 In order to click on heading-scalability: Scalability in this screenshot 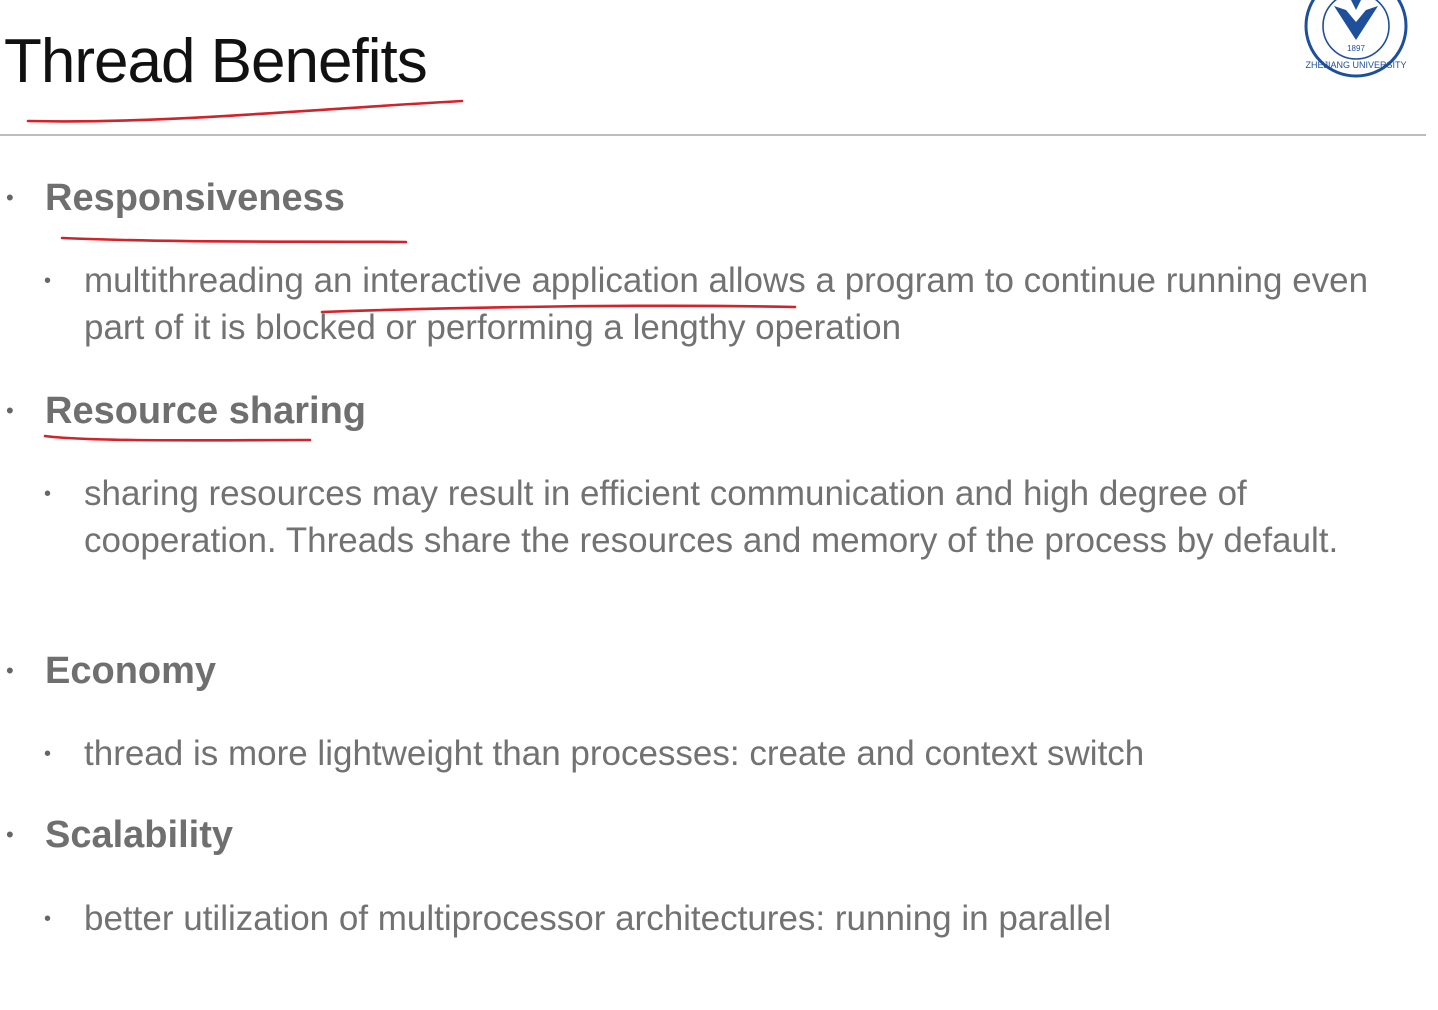, I will do `click(139, 835)`.